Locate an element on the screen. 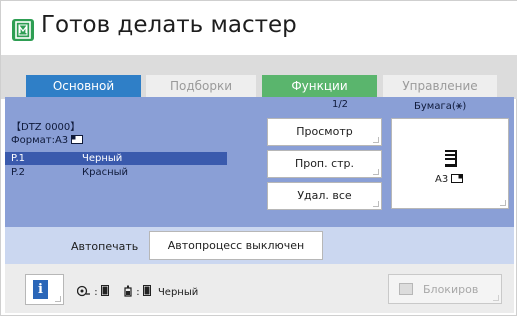  info-button: i is located at coordinates (44, 289).